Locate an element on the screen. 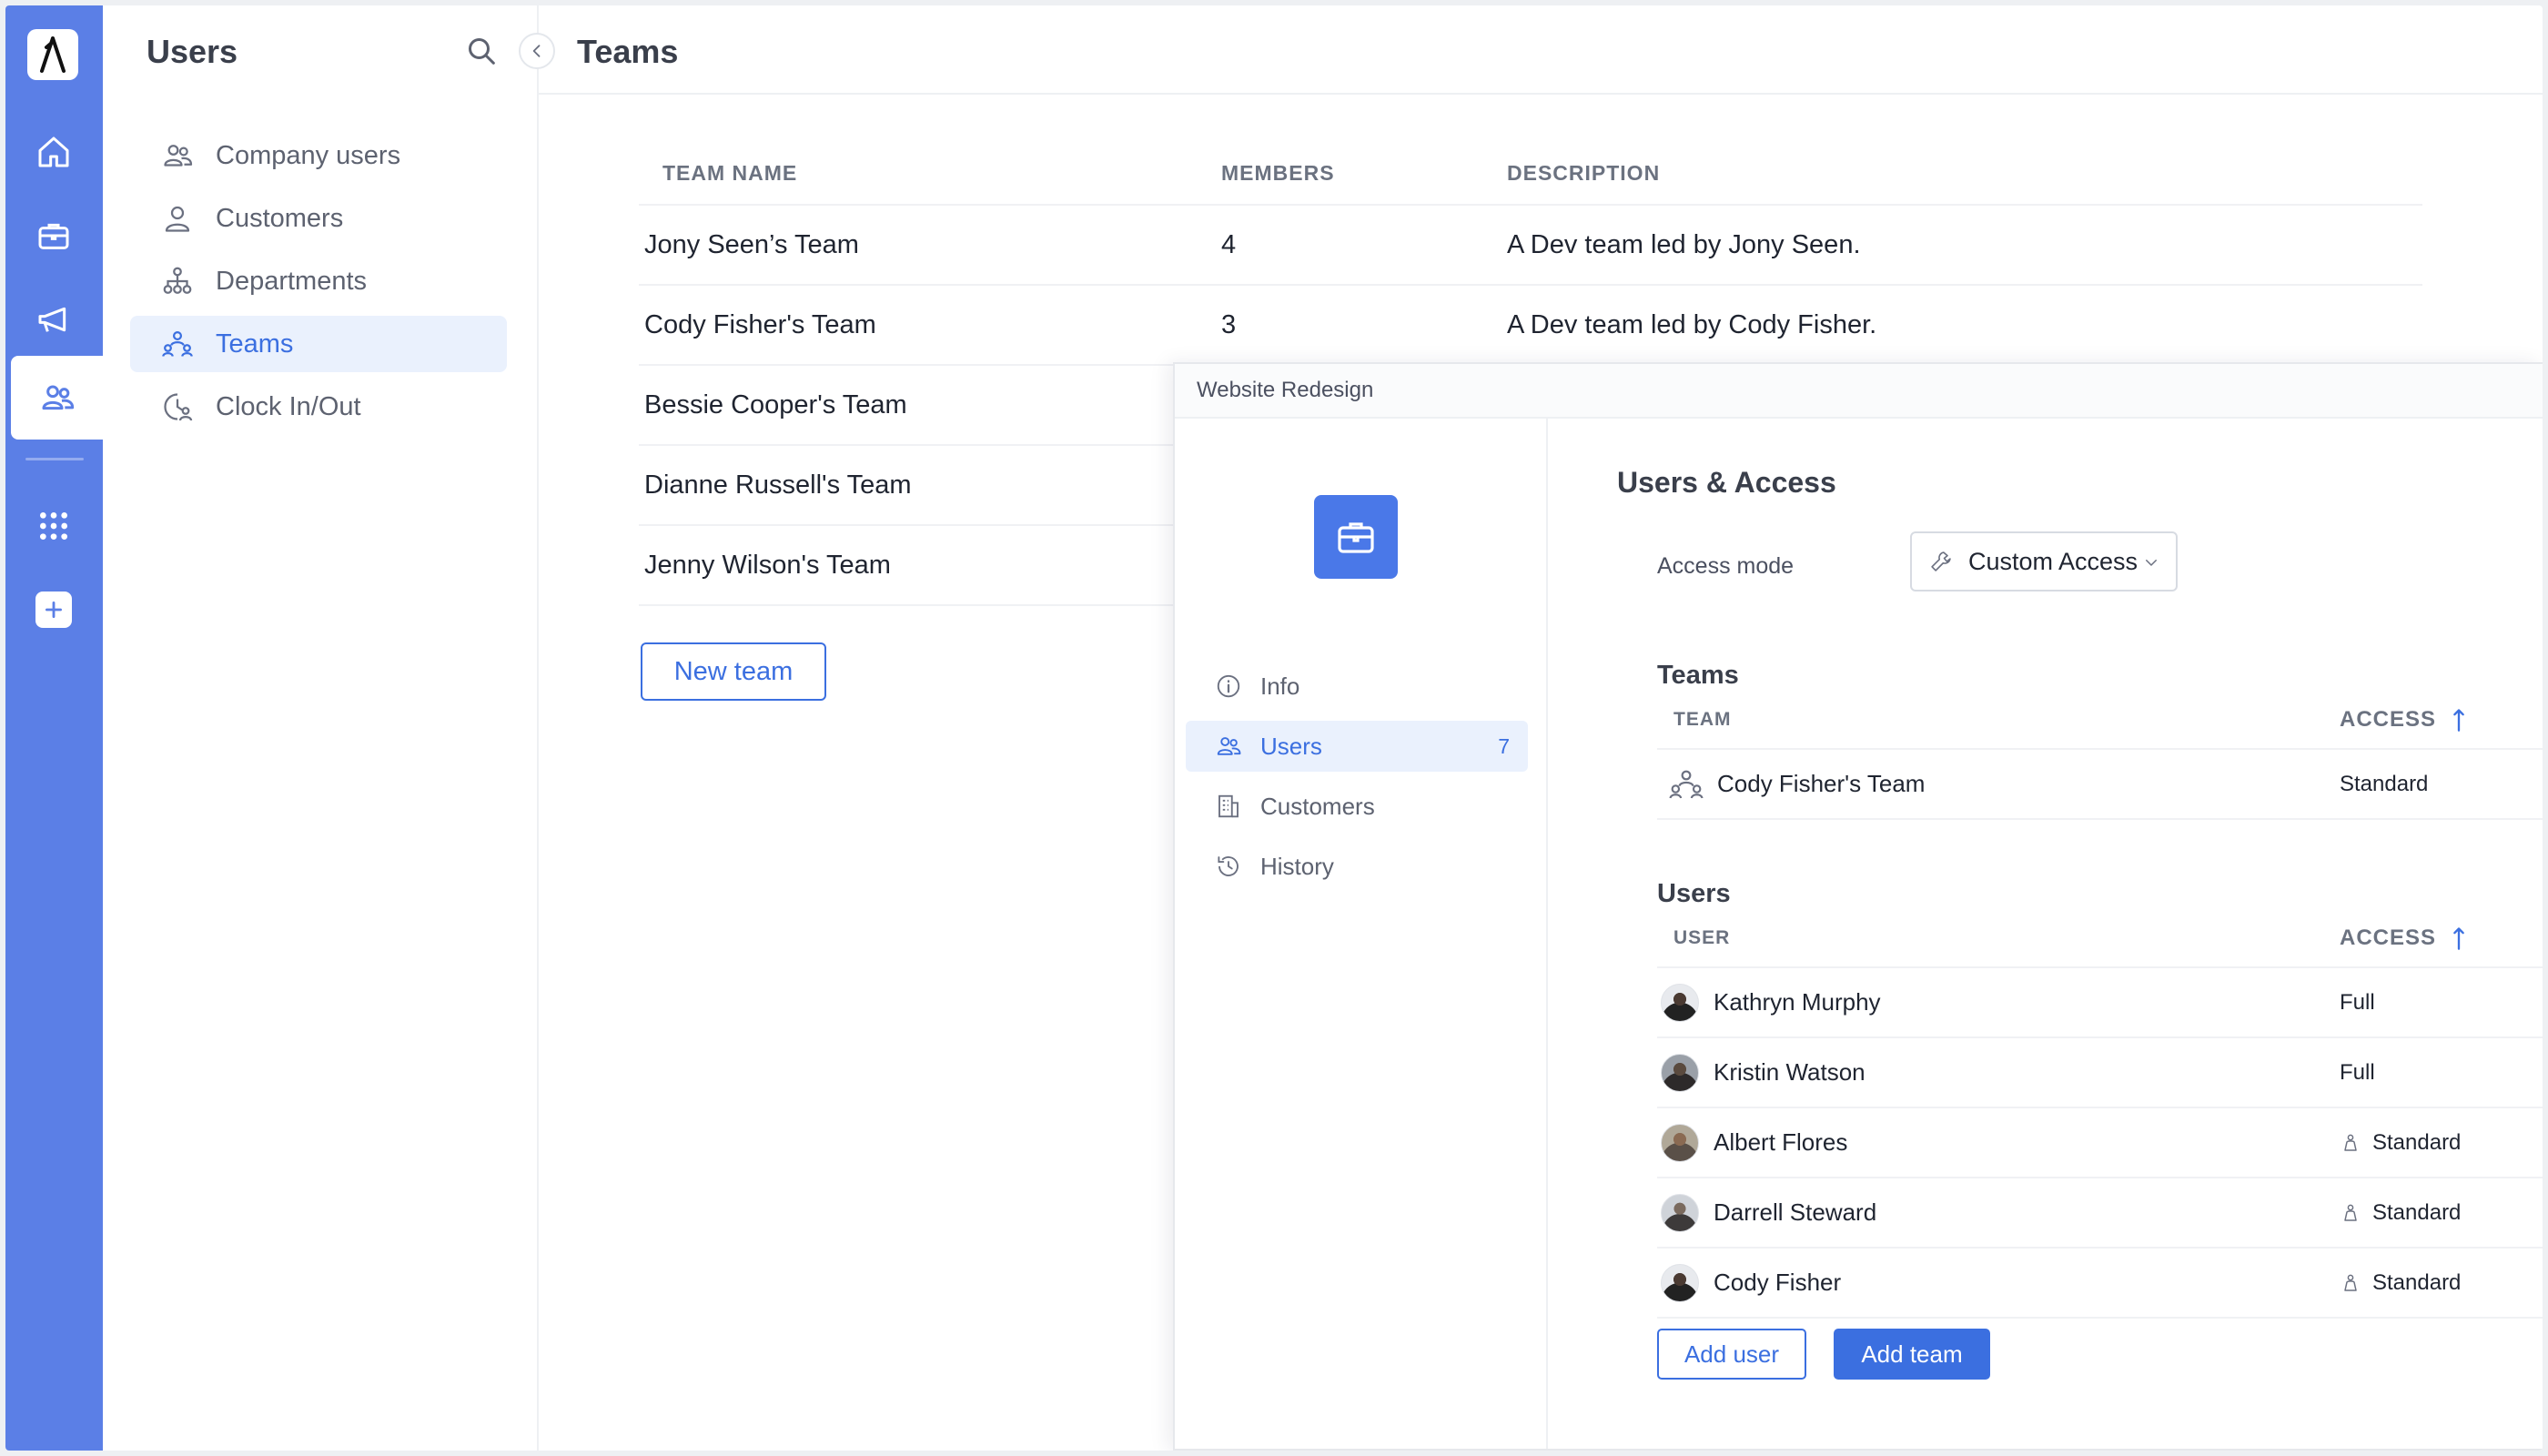 The width and height of the screenshot is (2548, 1456). app-logo is located at coordinates (53, 55).